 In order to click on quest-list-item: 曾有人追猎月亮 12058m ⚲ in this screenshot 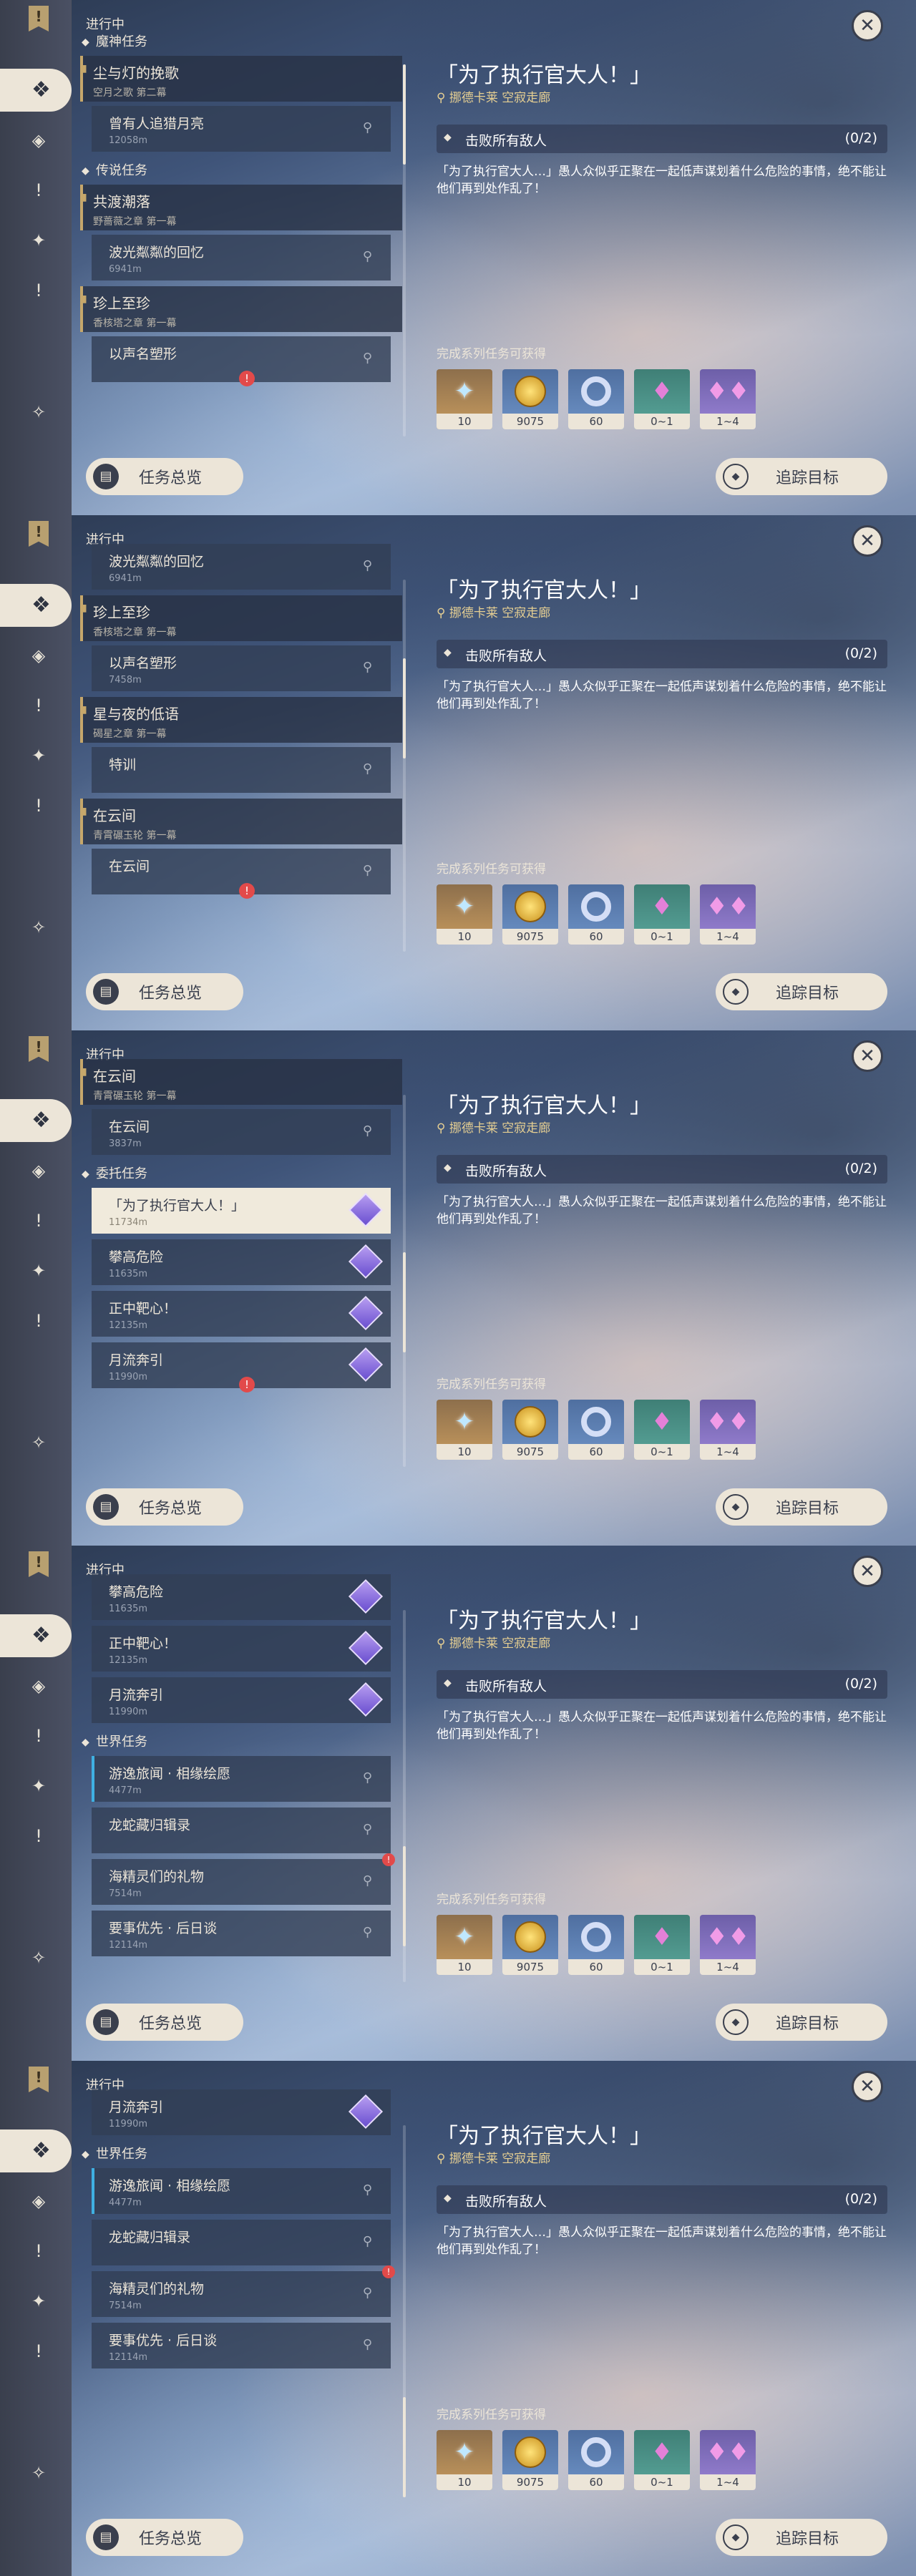, I will do `click(241, 129)`.